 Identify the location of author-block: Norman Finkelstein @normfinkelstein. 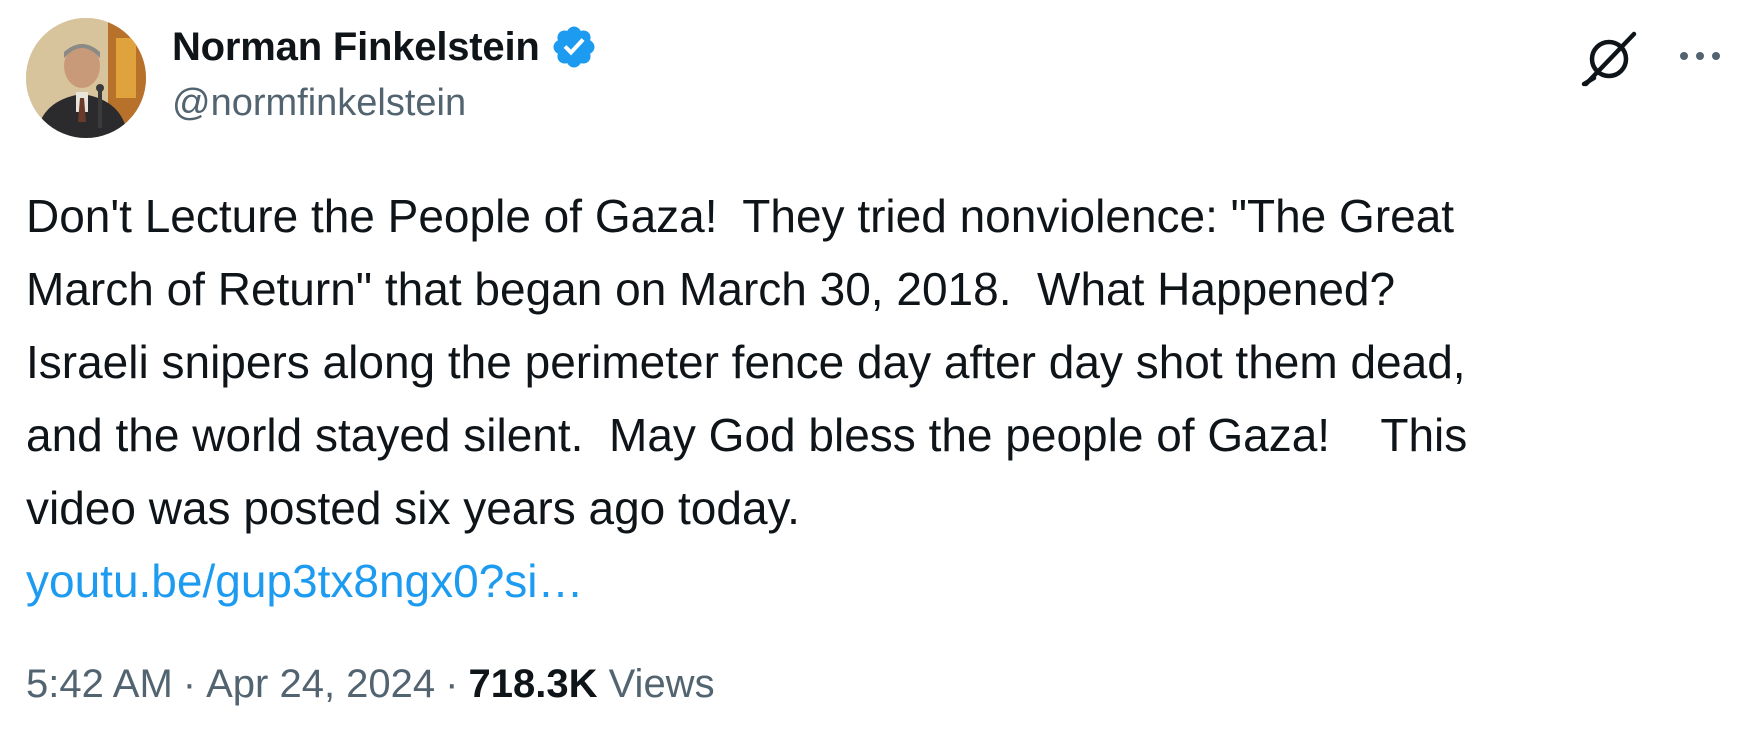
(385, 72).